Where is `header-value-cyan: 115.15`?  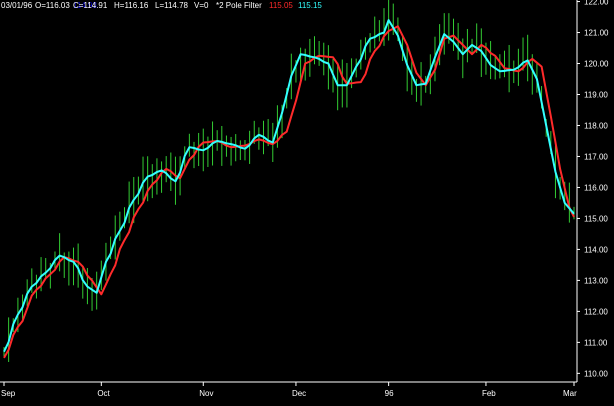 header-value-cyan: 115.15 is located at coordinates (310, 5).